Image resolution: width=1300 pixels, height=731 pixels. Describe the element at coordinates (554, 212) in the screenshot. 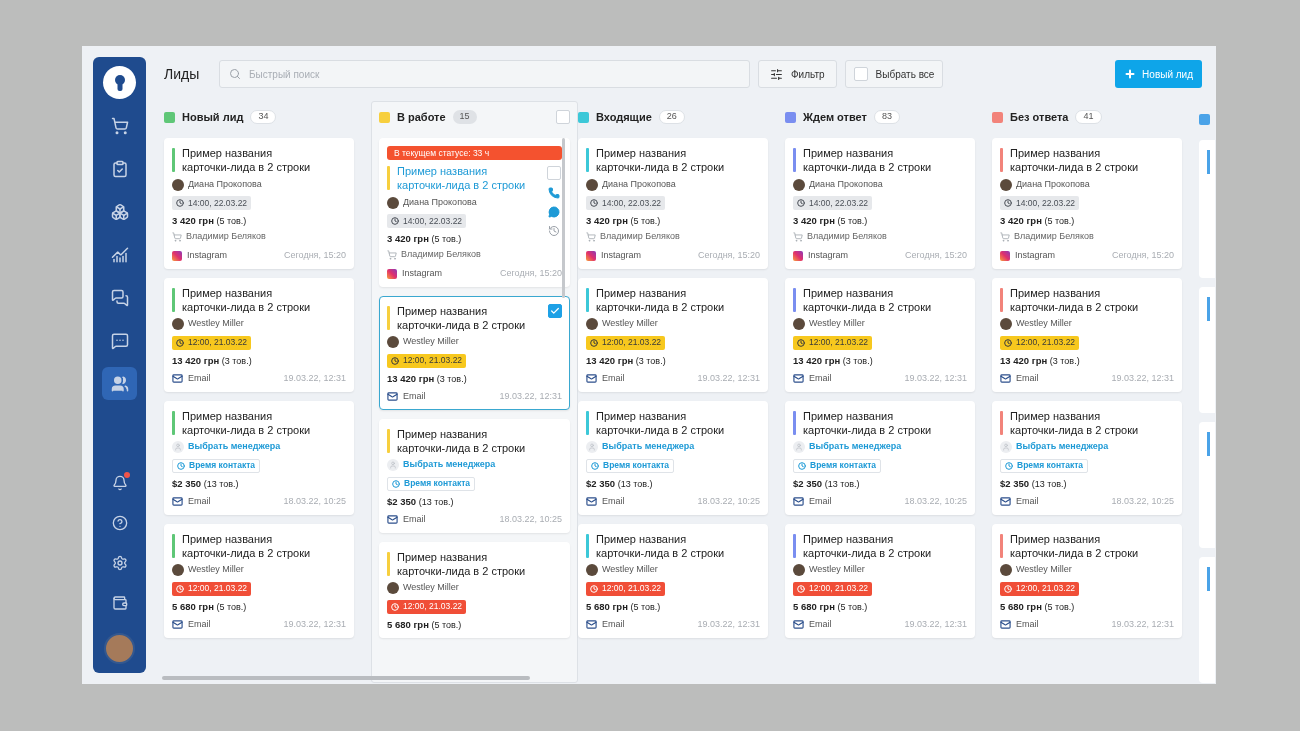

I see `message-icon` at that location.